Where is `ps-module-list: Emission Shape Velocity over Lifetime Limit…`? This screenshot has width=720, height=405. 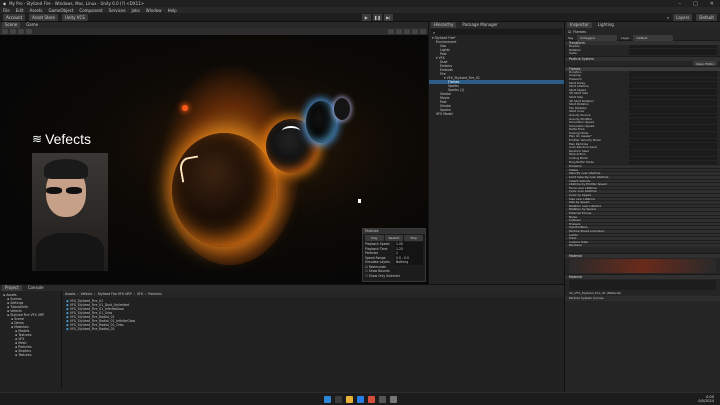
ps-module-list: Emission Shape Velocity over Lifetime Limit… is located at coordinates (642, 205).